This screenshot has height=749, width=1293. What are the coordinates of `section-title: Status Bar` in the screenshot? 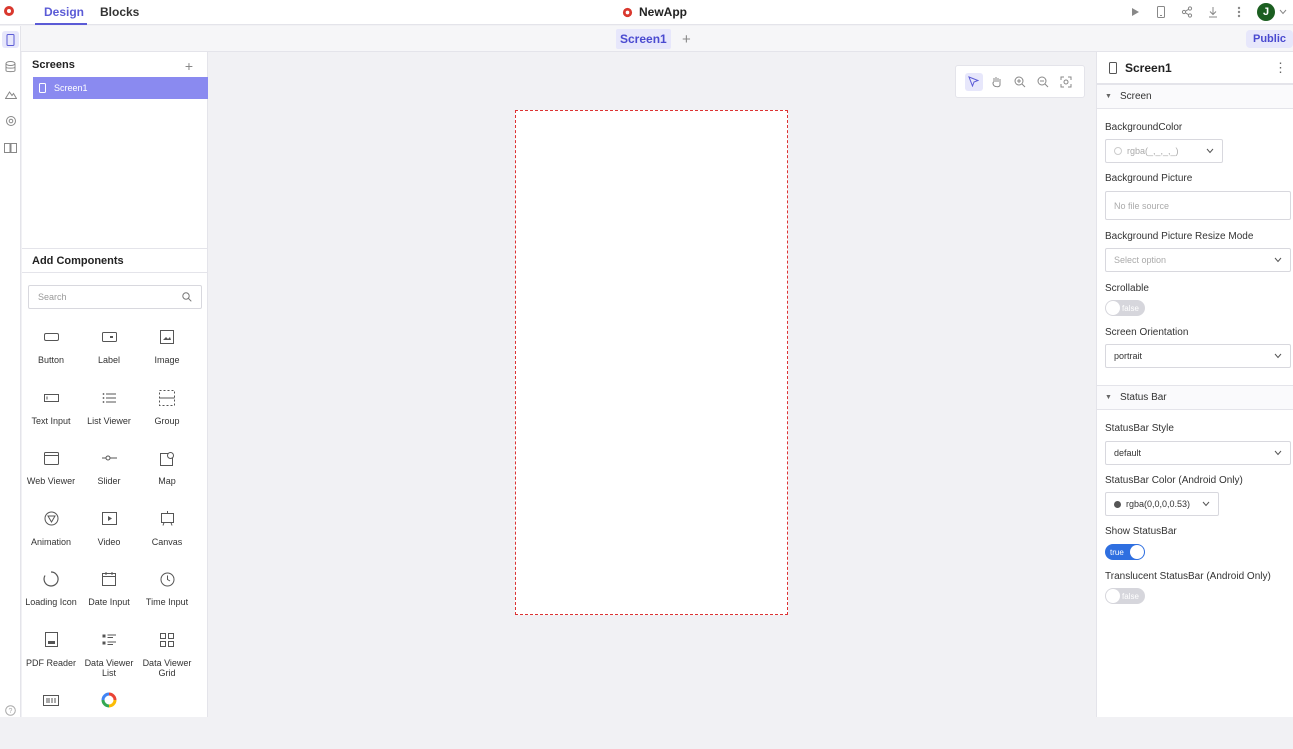 It's located at (1143, 397).